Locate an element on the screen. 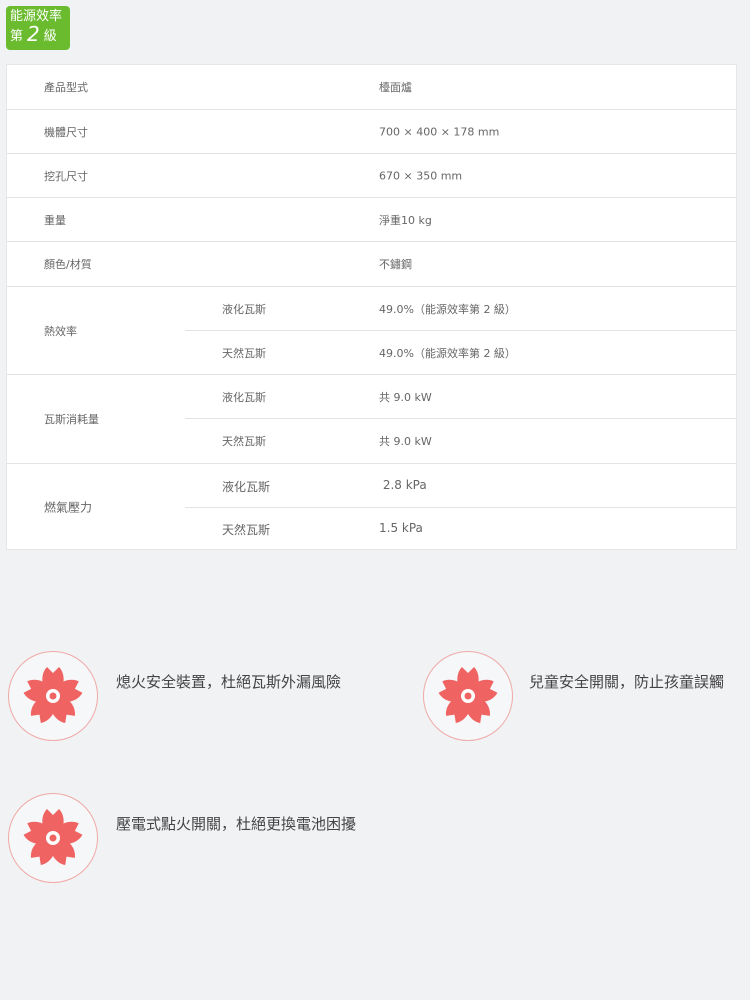  energy-badge-suffix: 級 is located at coordinates (50, 36).